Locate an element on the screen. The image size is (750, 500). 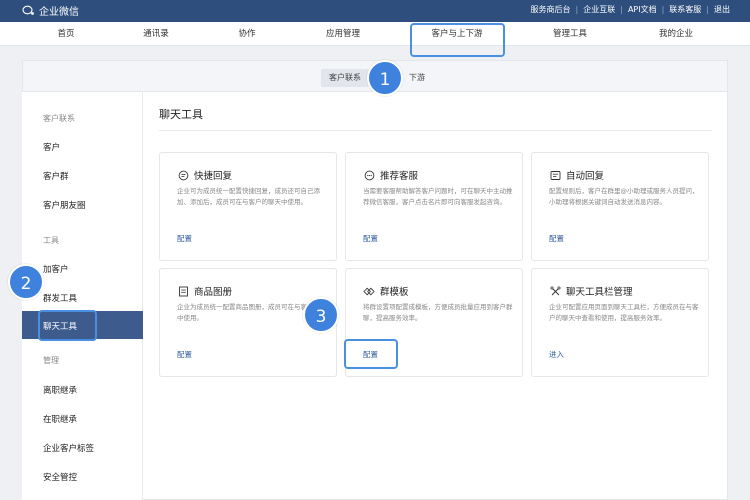
app-logo: 企业微信 is located at coordinates (50, 10).